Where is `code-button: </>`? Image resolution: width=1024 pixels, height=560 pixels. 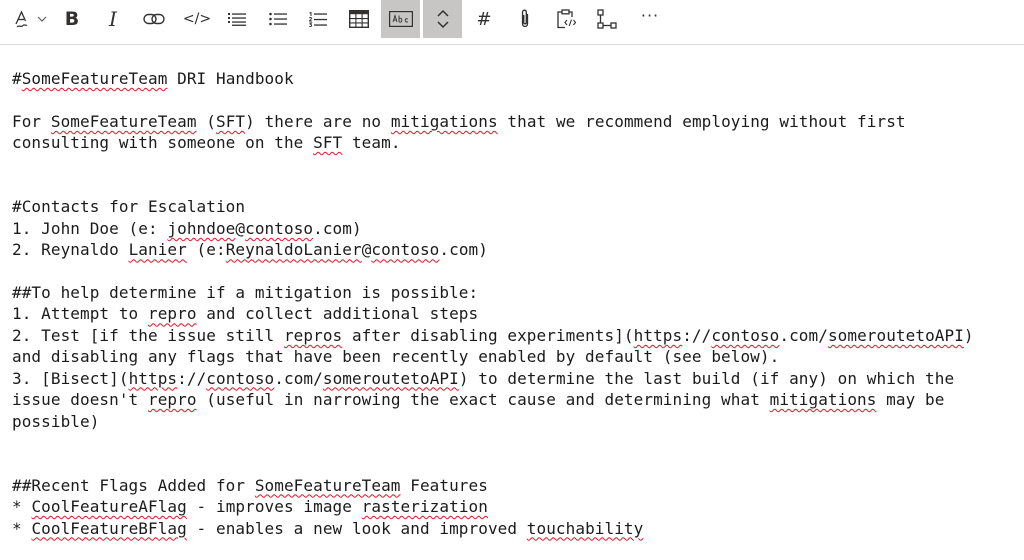 code-button: </> is located at coordinates (197, 19).